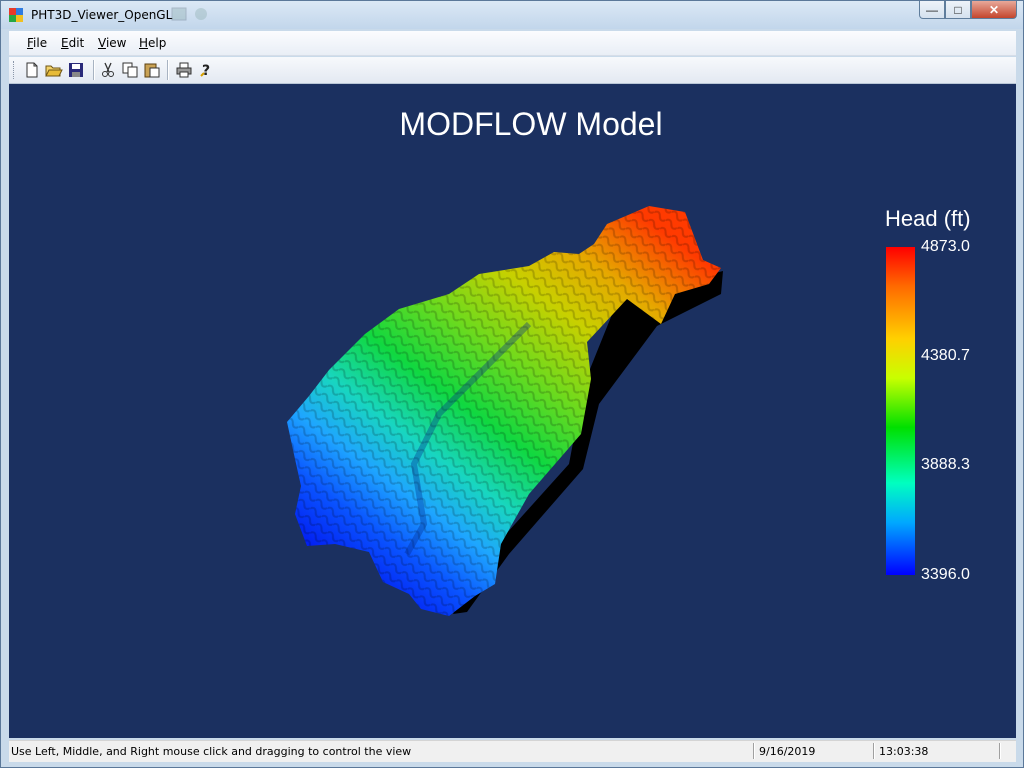 Image resolution: width=1024 pixels, height=768 pixels. I want to click on paste-button, so click(152, 70).